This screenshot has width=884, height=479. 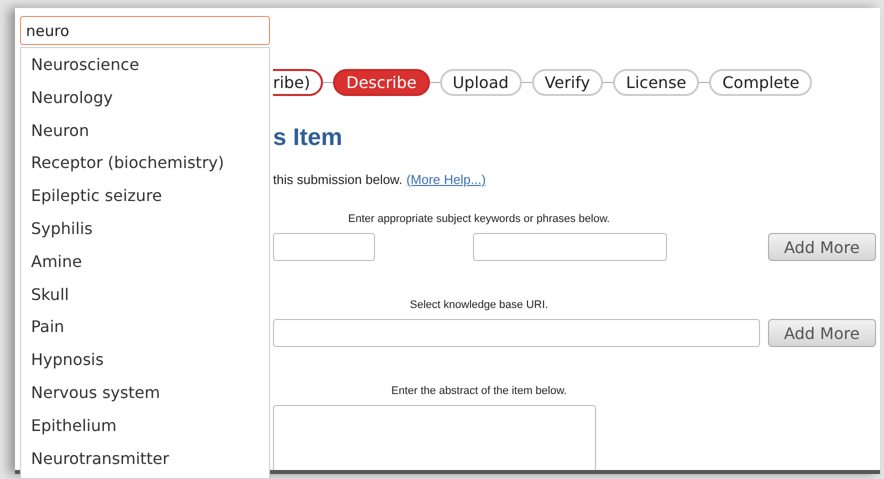 I want to click on suggestion-item: Neuron, so click(x=150, y=136).